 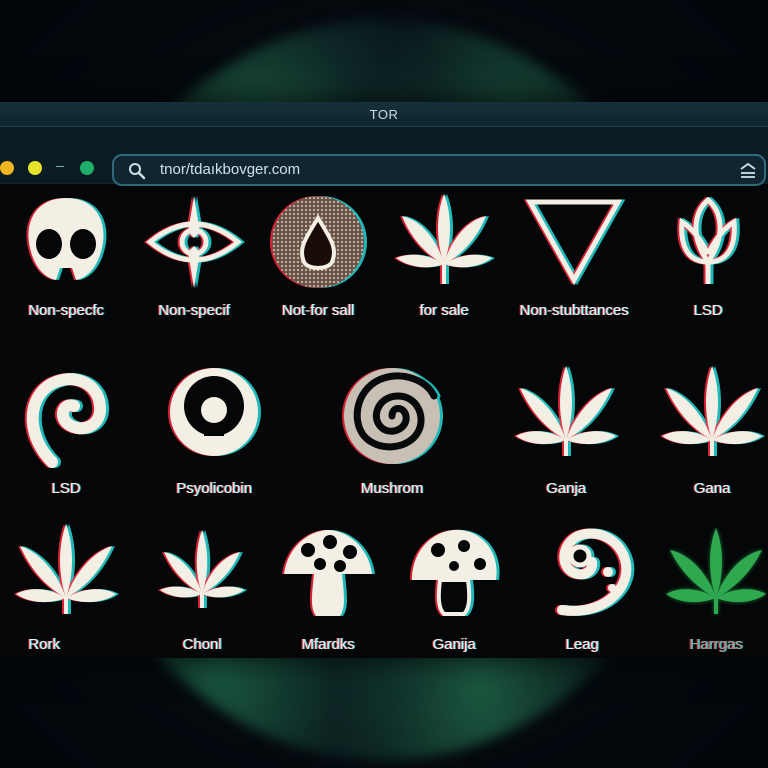 I want to click on item-label: Rork, so click(x=44, y=644).